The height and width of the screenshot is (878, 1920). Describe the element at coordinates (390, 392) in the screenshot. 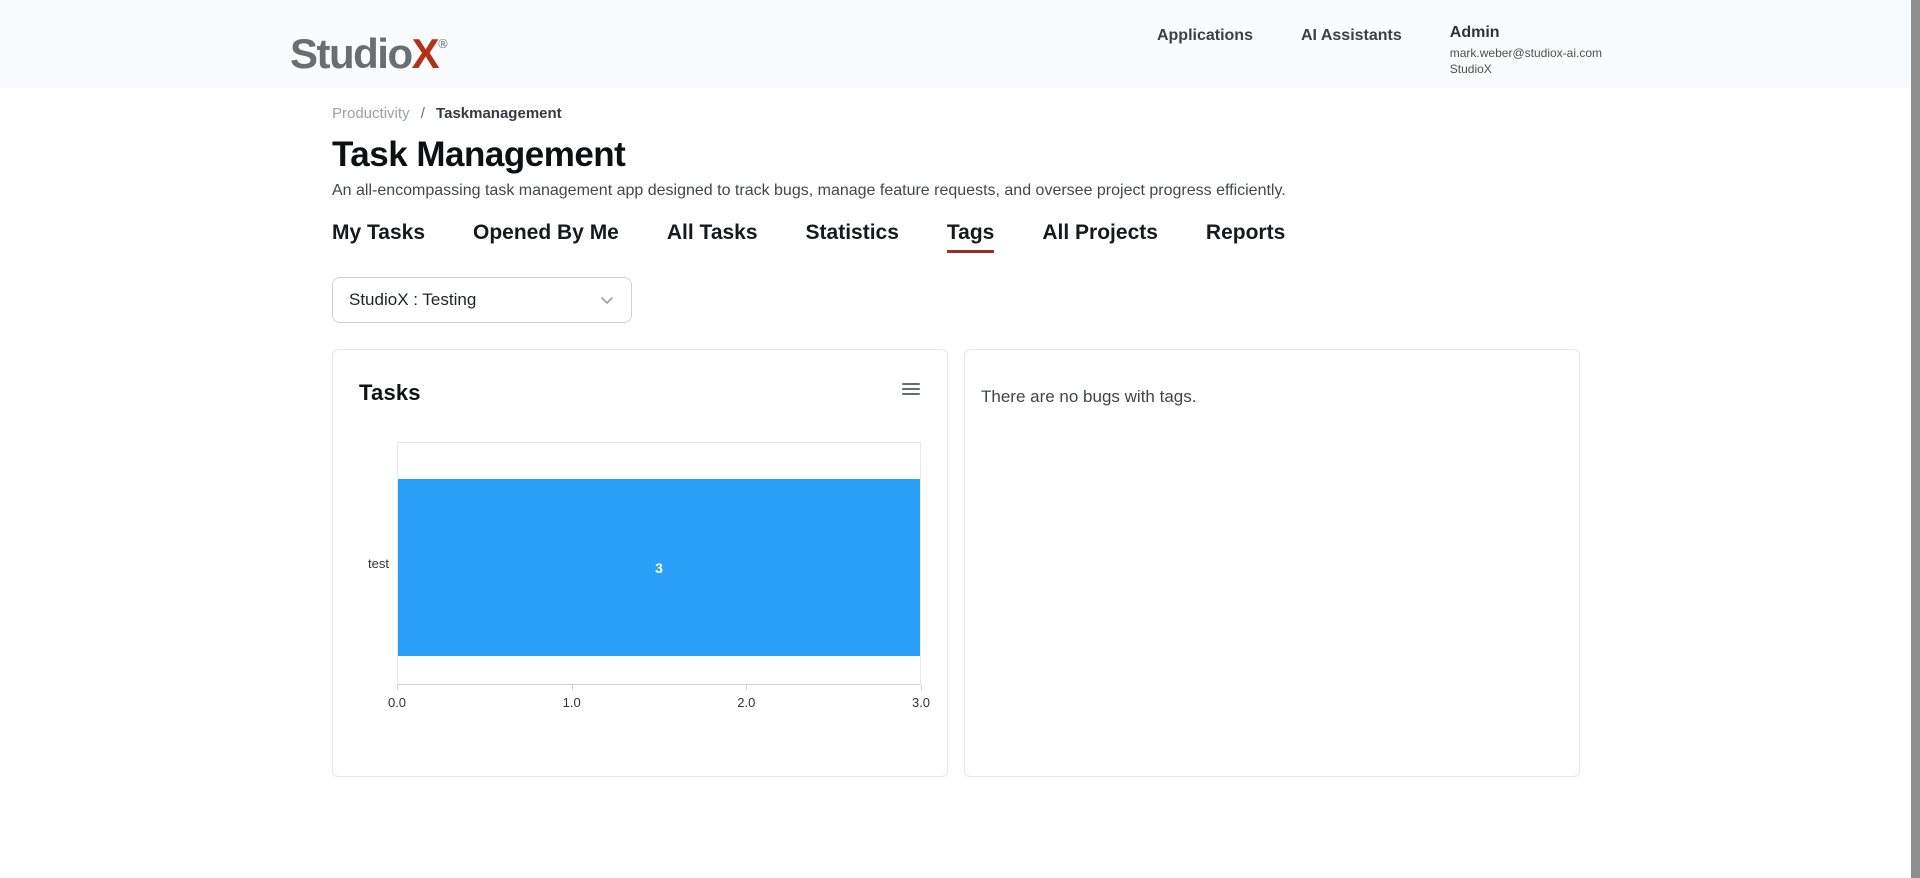

I see `tasks-card-title: Tasks` at that location.